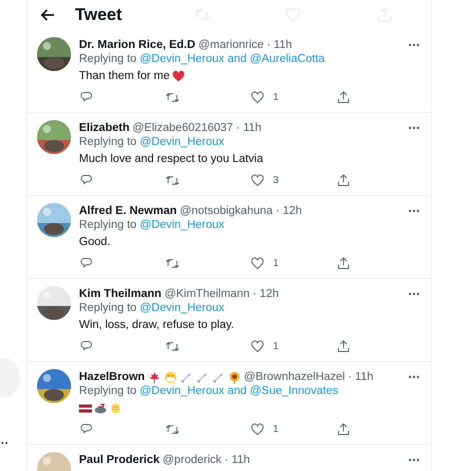 The height and width of the screenshot is (471, 449). Describe the element at coordinates (5, 443) in the screenshot. I see `more-icon` at that location.